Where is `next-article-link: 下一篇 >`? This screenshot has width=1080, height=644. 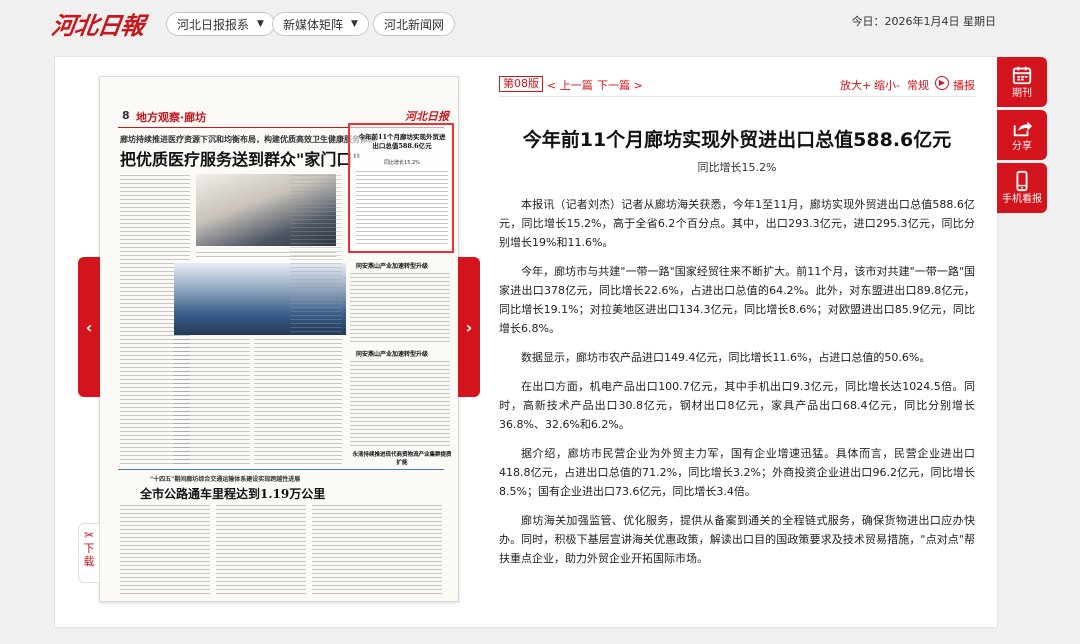
next-article-link: 下一篇 > is located at coordinates (620, 85).